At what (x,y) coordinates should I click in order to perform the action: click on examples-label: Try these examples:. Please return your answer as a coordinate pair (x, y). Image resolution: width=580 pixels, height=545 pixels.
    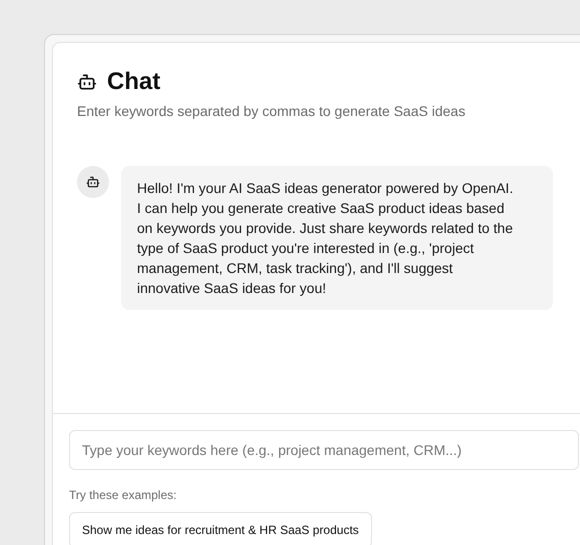
    Looking at the image, I should click on (123, 495).